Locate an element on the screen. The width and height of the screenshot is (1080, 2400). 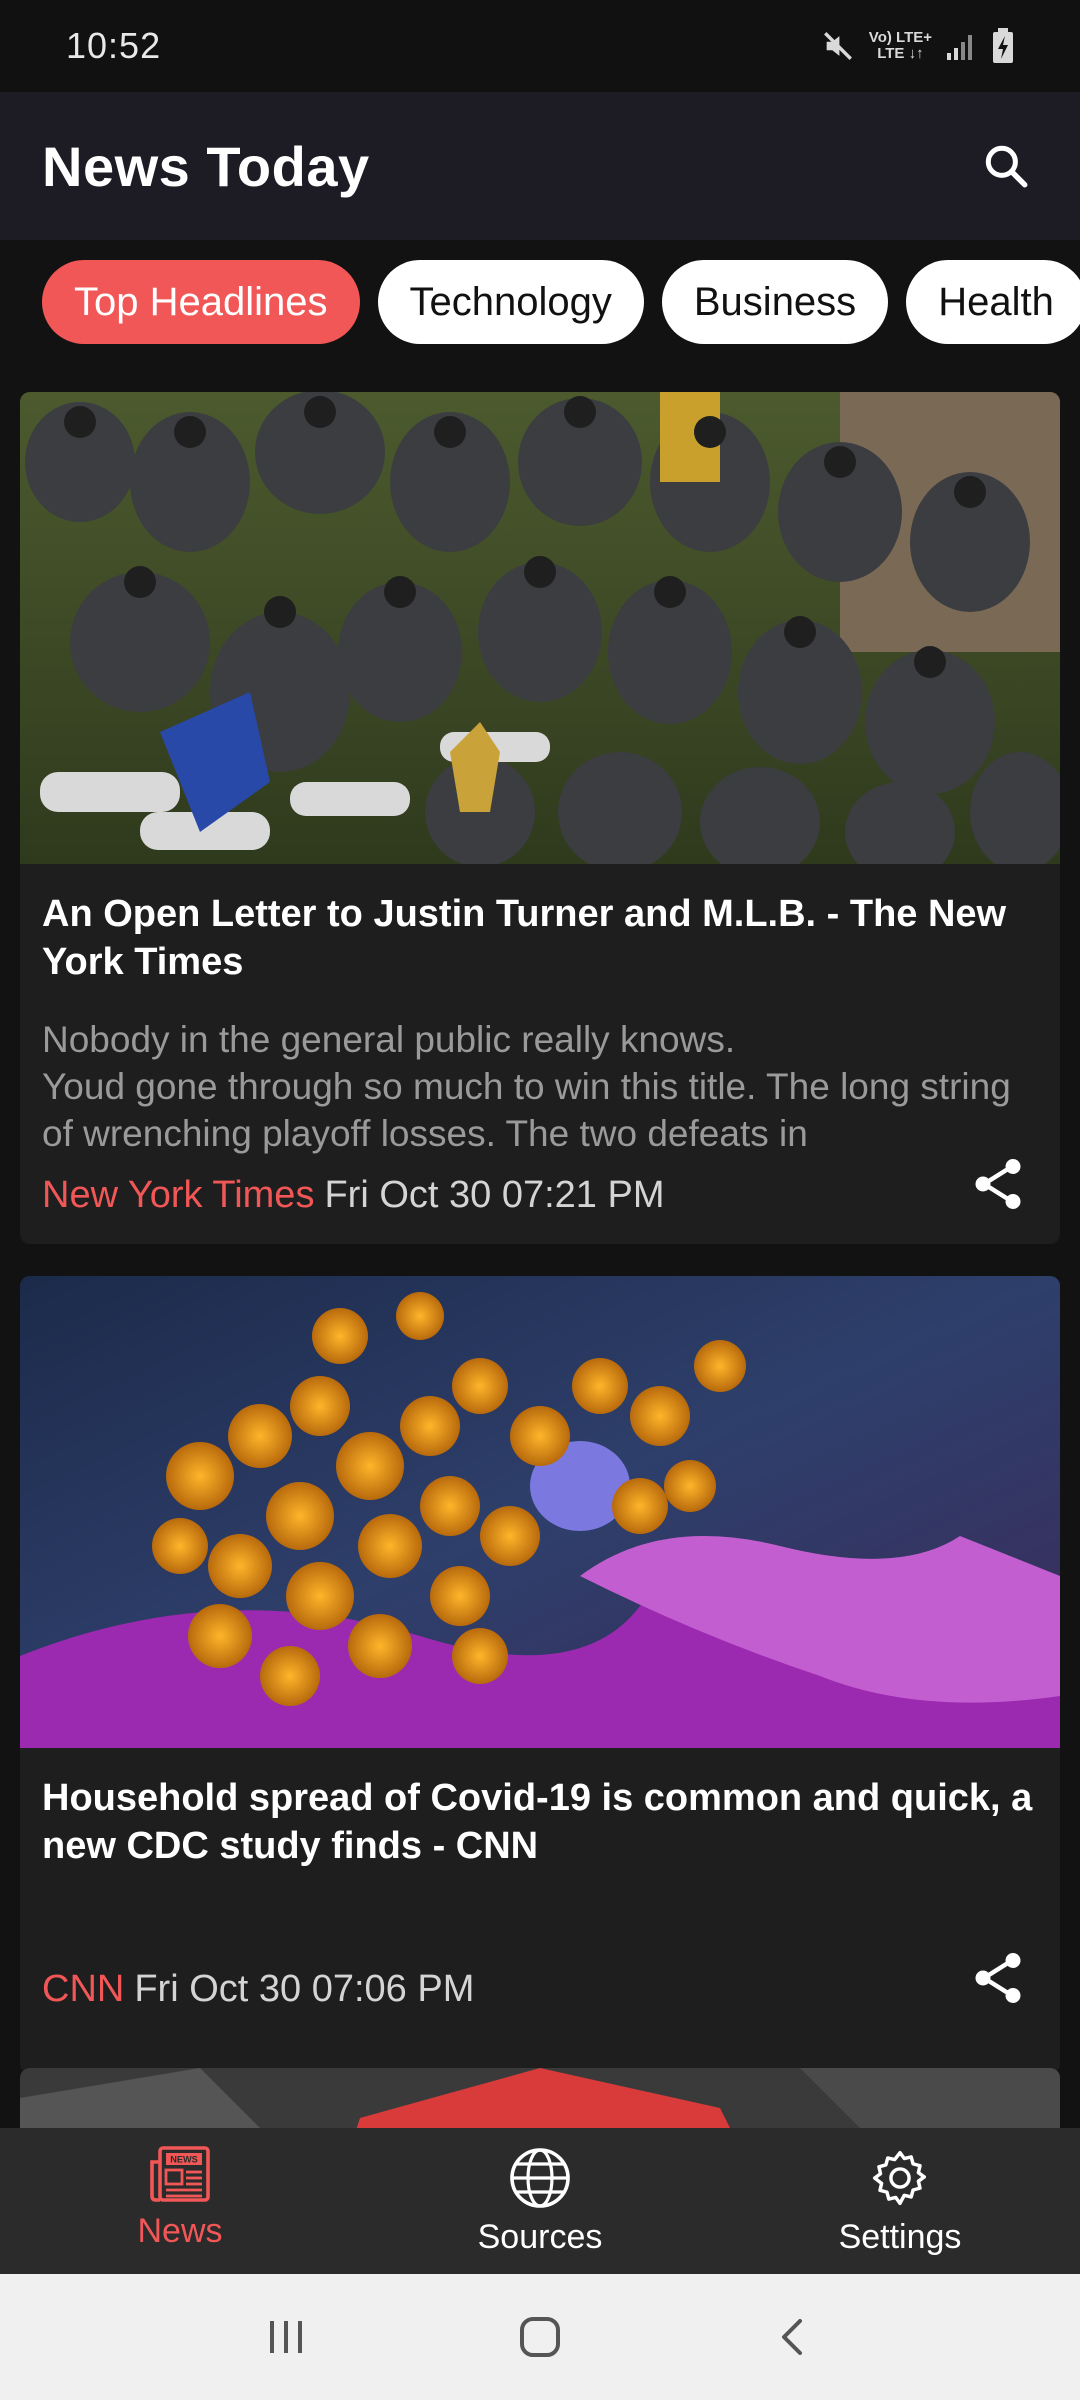
article-meta: CNN Fri Oct 30 07:06 PM is located at coordinates (258, 1989).